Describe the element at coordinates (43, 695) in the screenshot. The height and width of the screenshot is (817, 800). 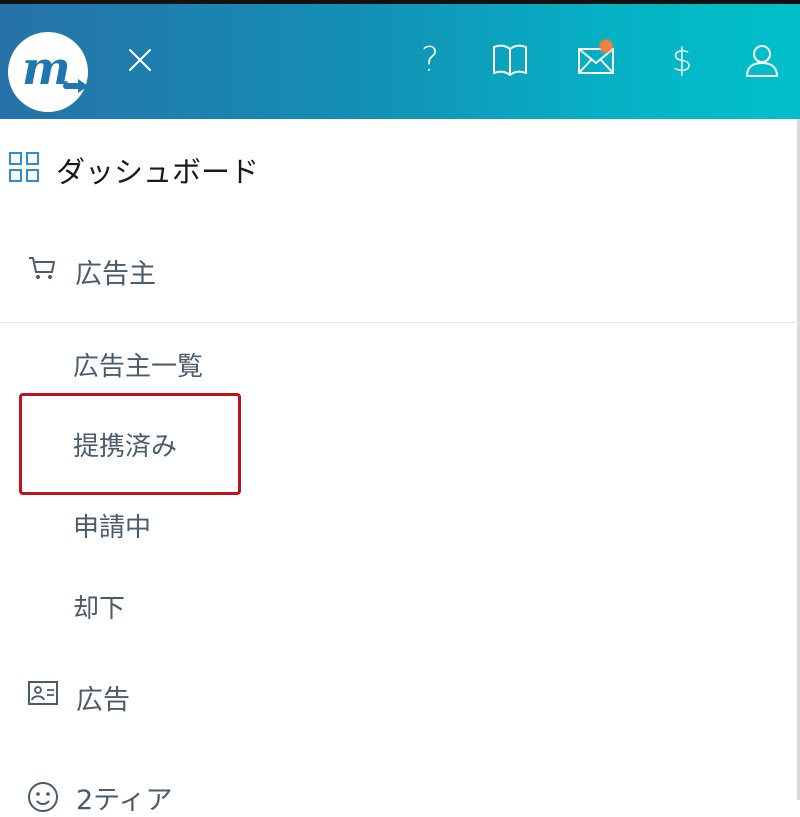
I see `id-card-icon` at that location.